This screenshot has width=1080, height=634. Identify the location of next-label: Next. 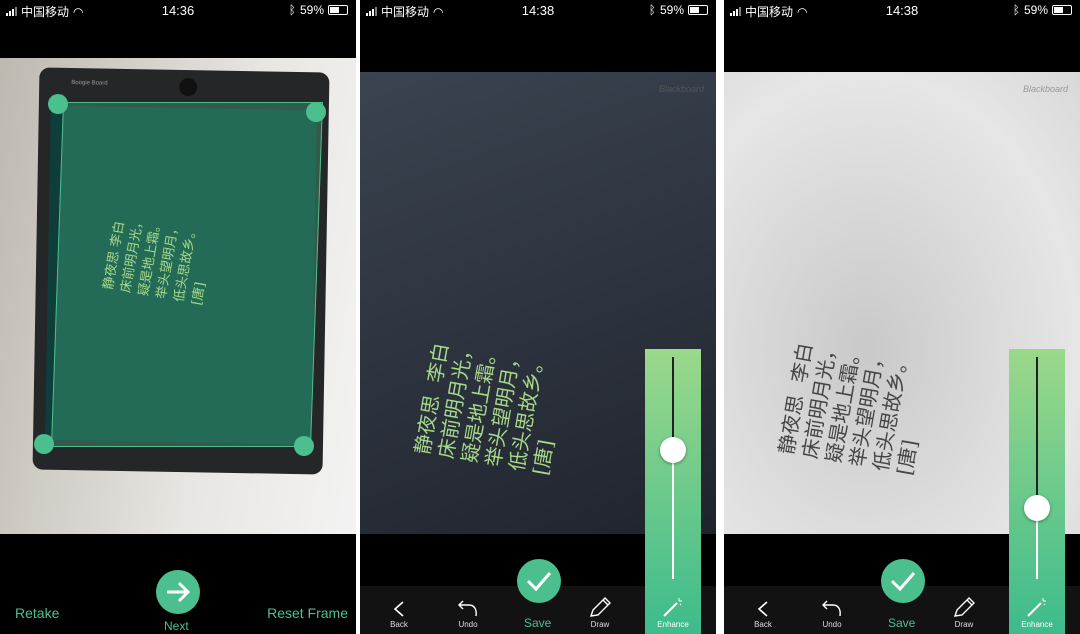
(176, 626).